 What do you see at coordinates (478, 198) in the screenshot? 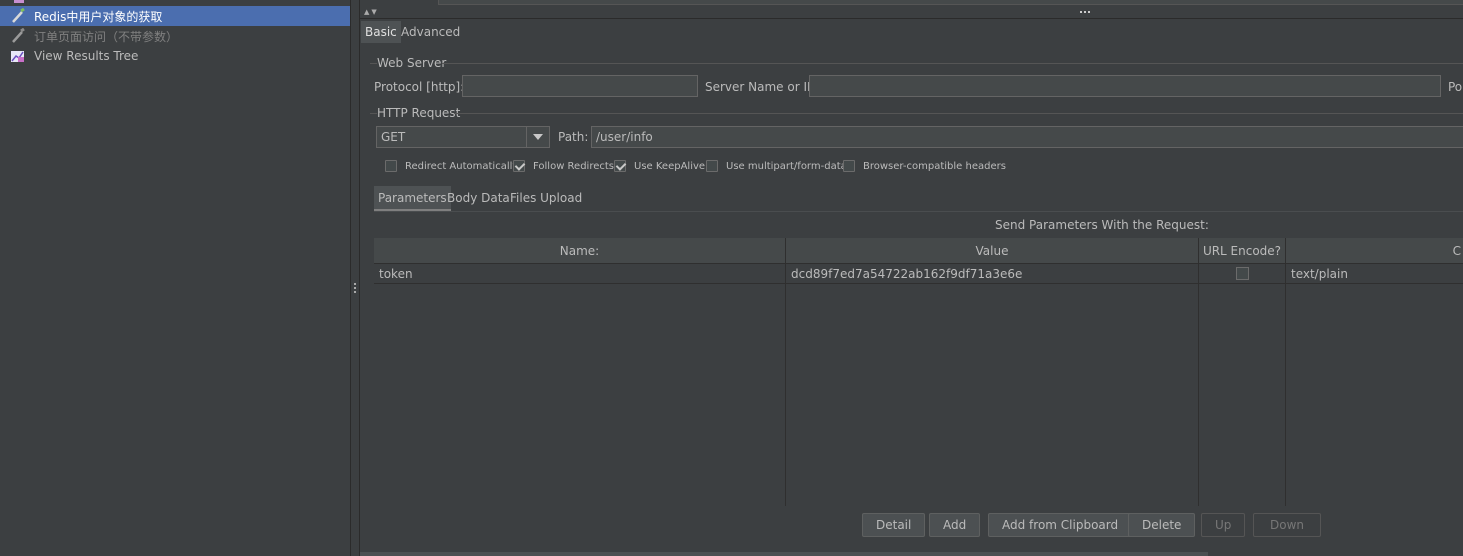
I see `tab-body-data: Body Data` at bounding box center [478, 198].